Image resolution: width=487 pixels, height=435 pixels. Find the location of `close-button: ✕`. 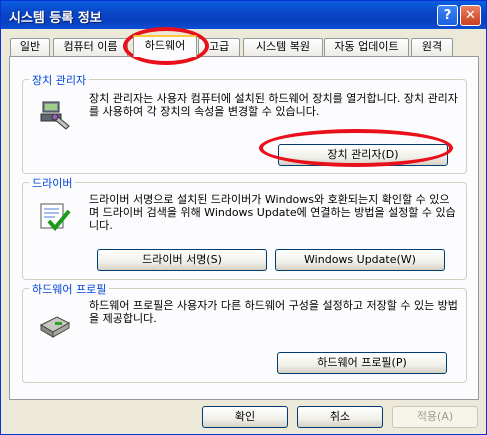

close-button: ✕ is located at coordinates (470, 15).